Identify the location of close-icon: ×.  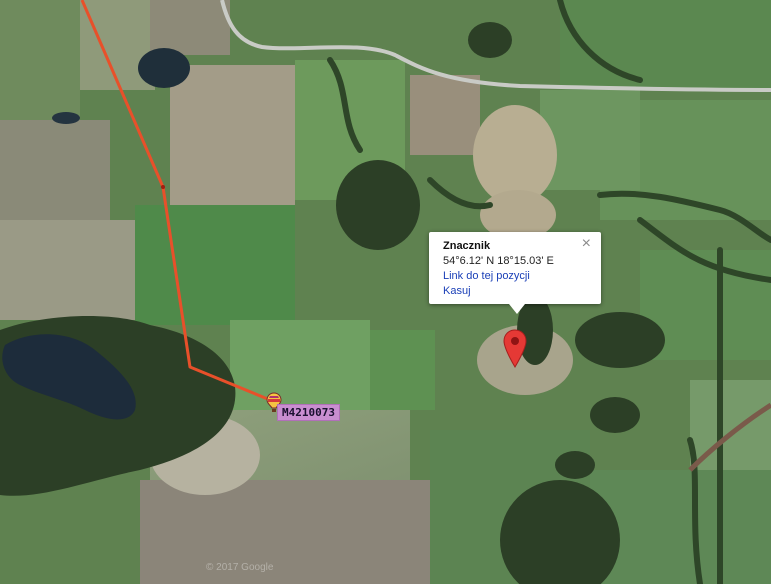
(586, 244).